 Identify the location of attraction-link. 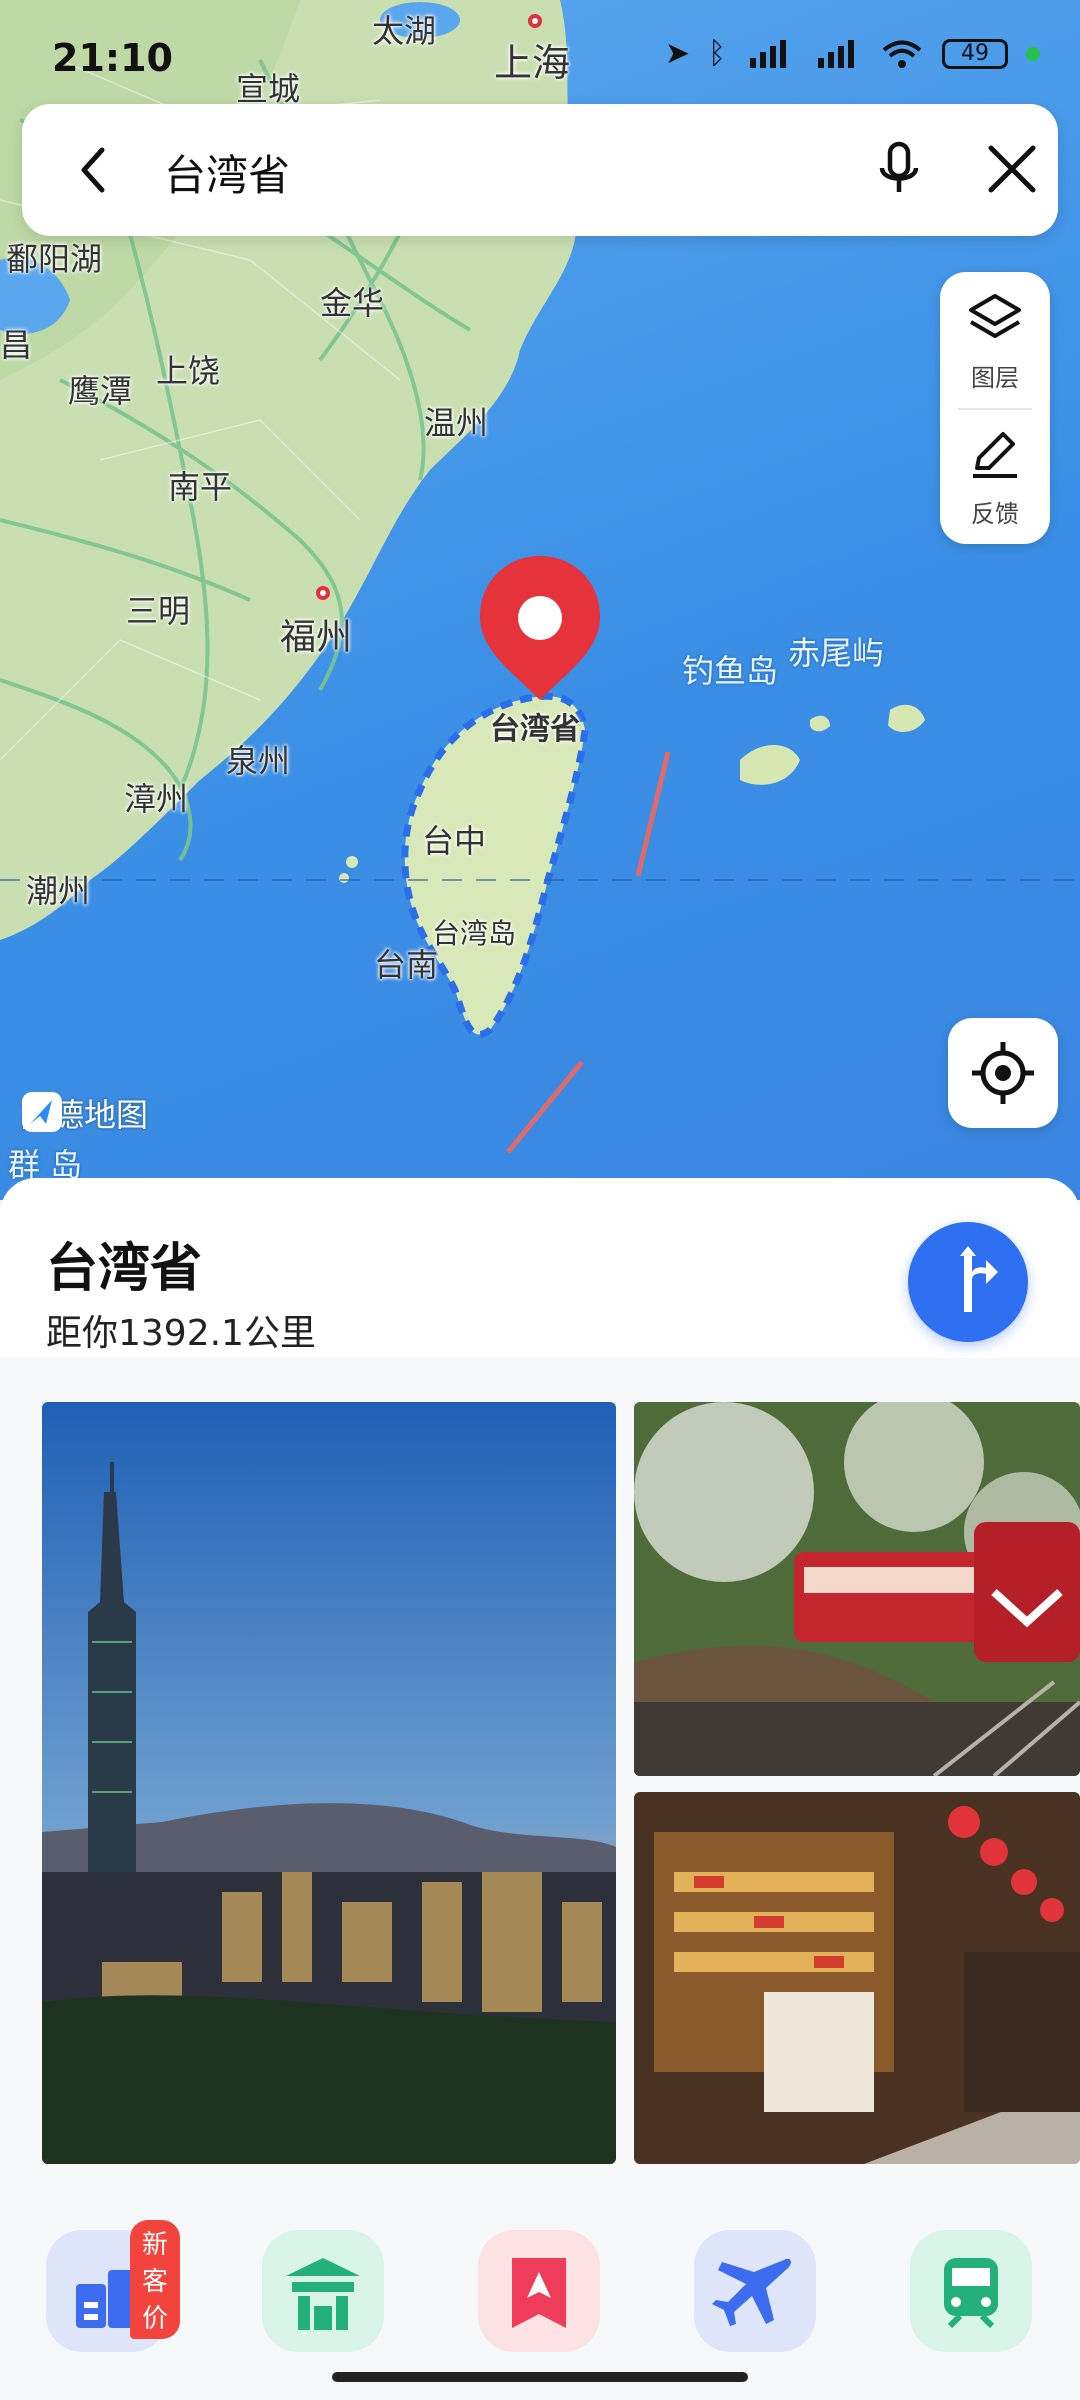
(323, 2291).